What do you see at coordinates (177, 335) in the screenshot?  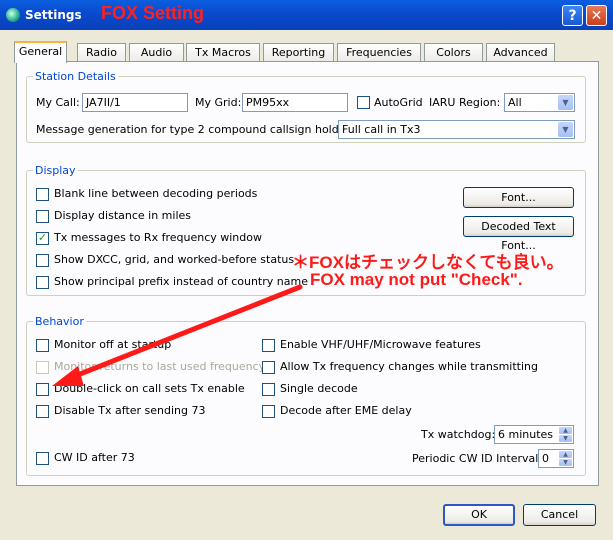 I see `annotation-arrow` at bounding box center [177, 335].